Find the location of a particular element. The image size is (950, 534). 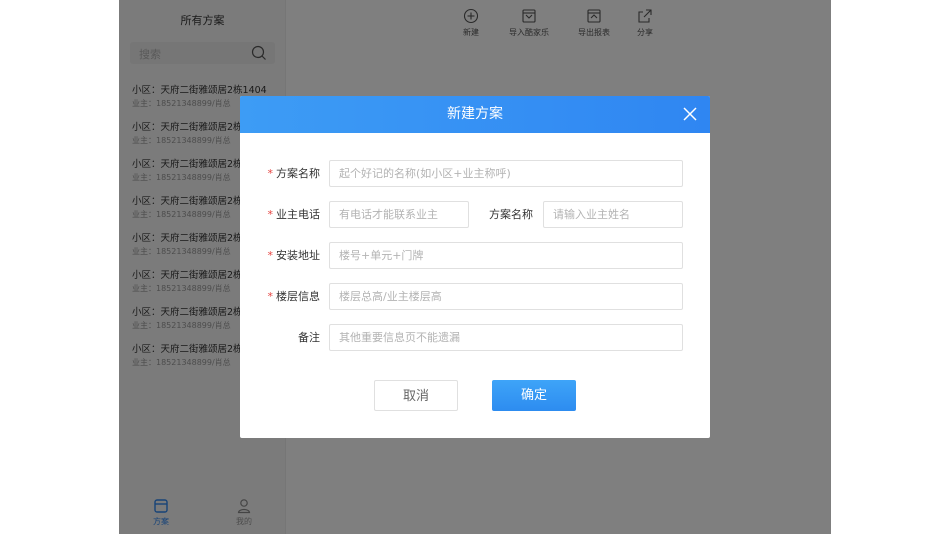

dialog-title: 新建方案 is located at coordinates (475, 114).